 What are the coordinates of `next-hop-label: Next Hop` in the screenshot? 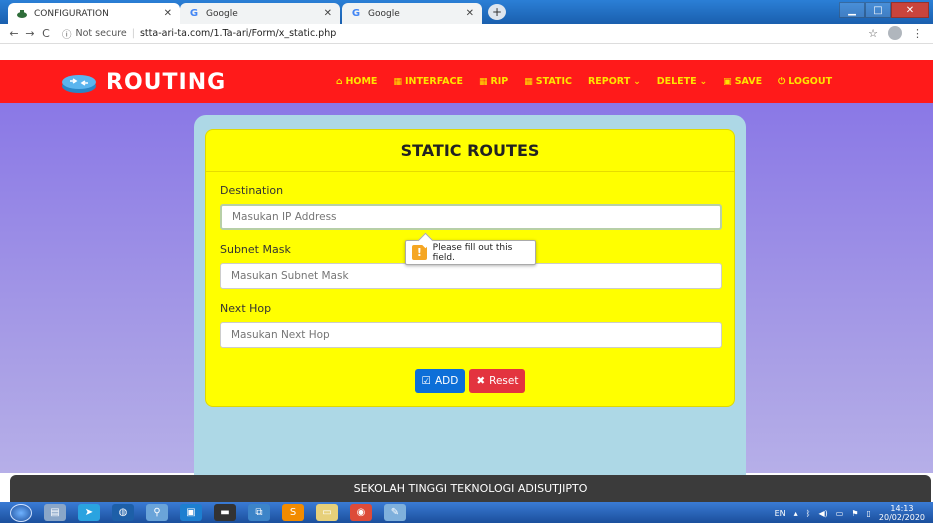 It's located at (246, 308).